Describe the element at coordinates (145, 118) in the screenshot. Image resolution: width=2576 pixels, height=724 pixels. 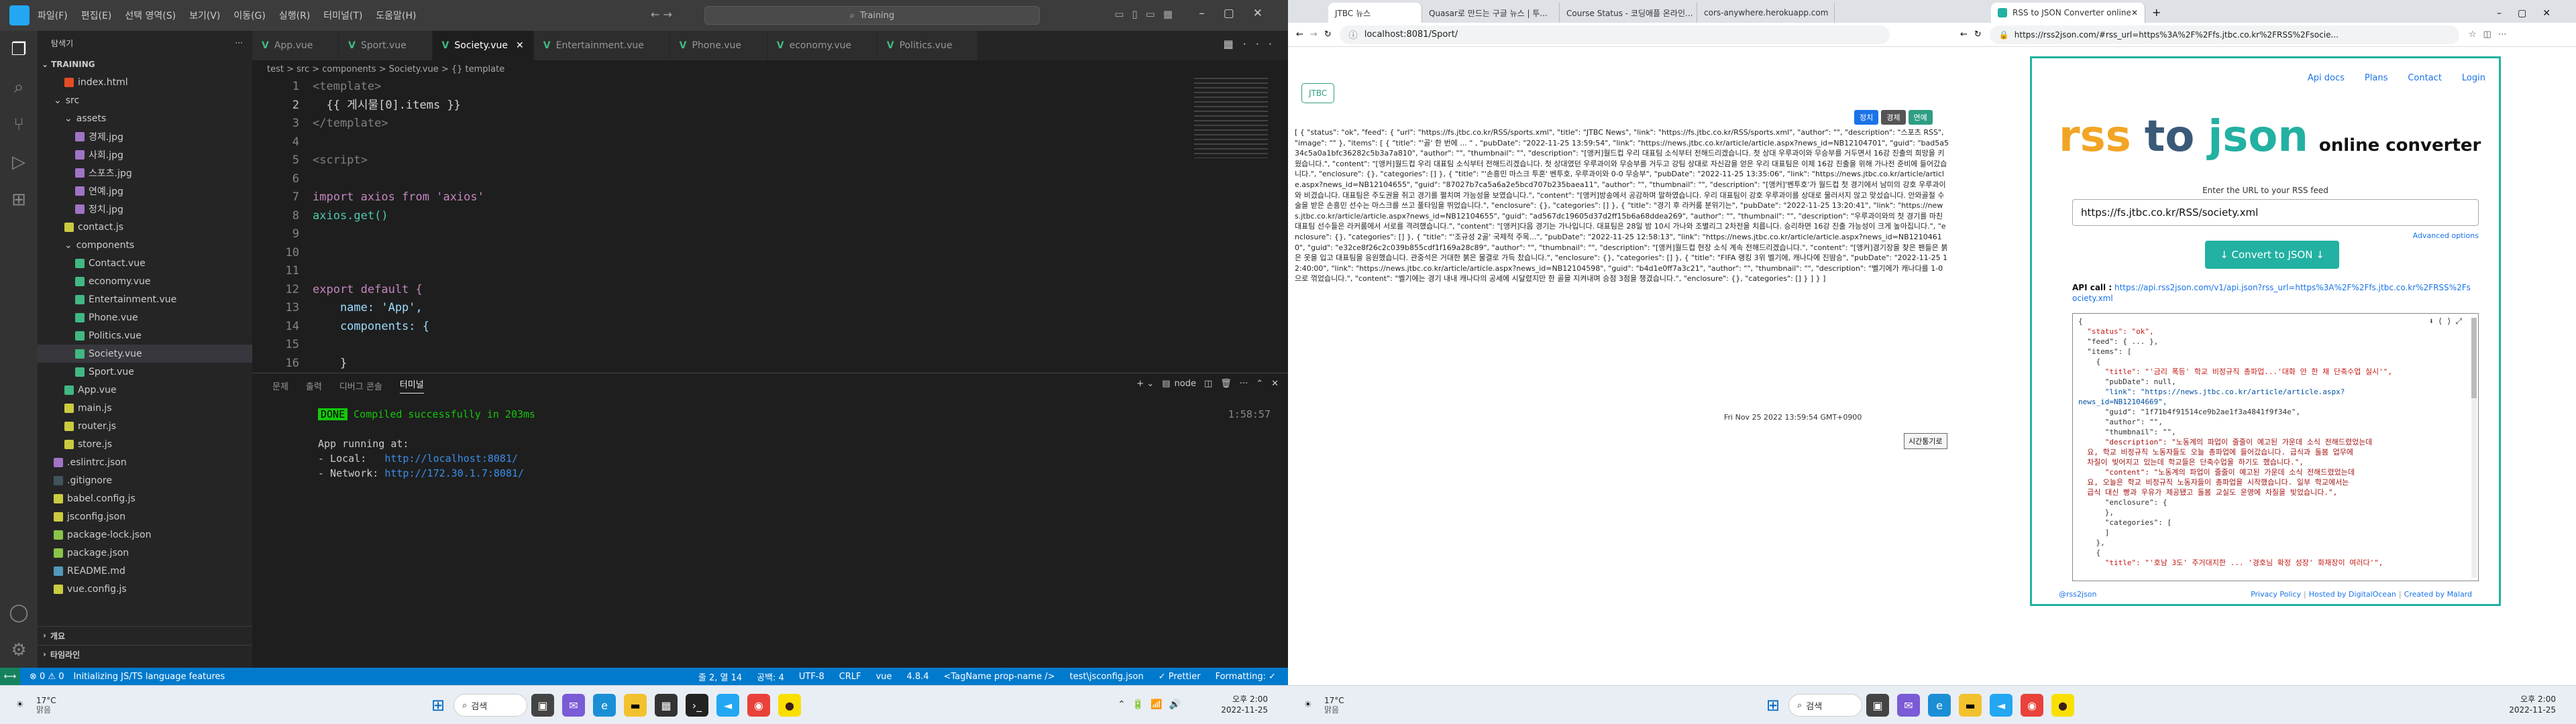
I see `tree-folder: ⌄ assets` at that location.